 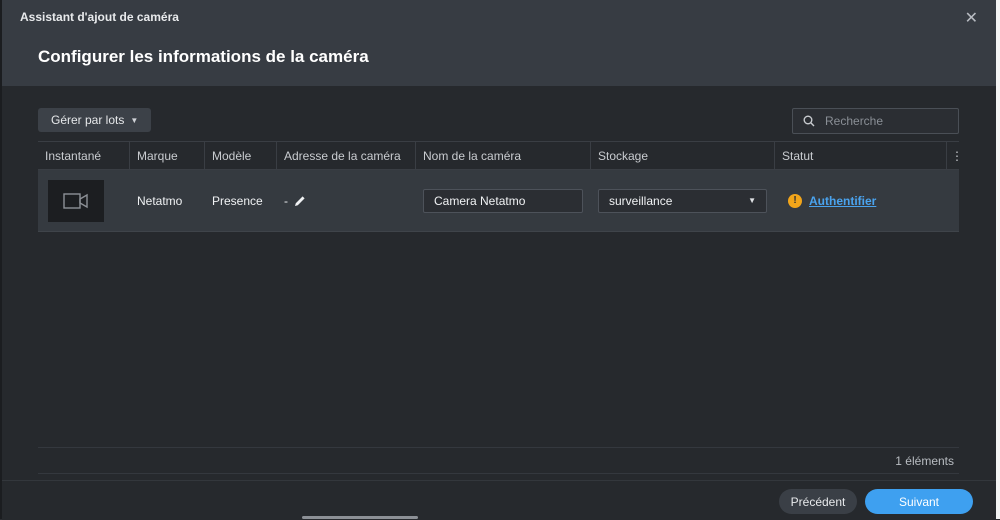 I want to click on column-options-icon: ⋮, so click(x=955, y=155).